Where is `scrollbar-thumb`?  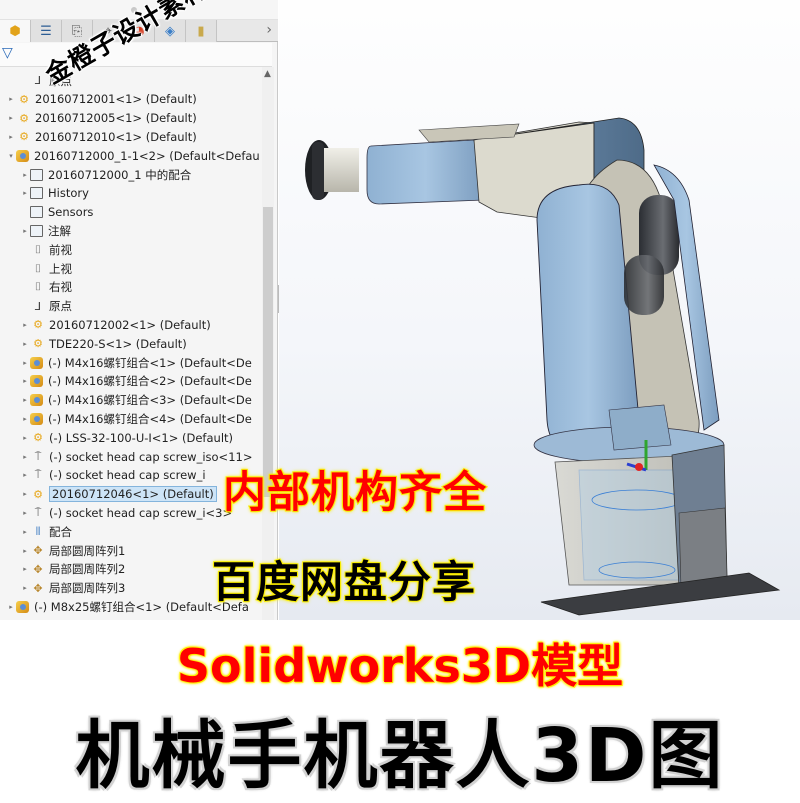
scrollbar-thumb is located at coordinates (268, 352).